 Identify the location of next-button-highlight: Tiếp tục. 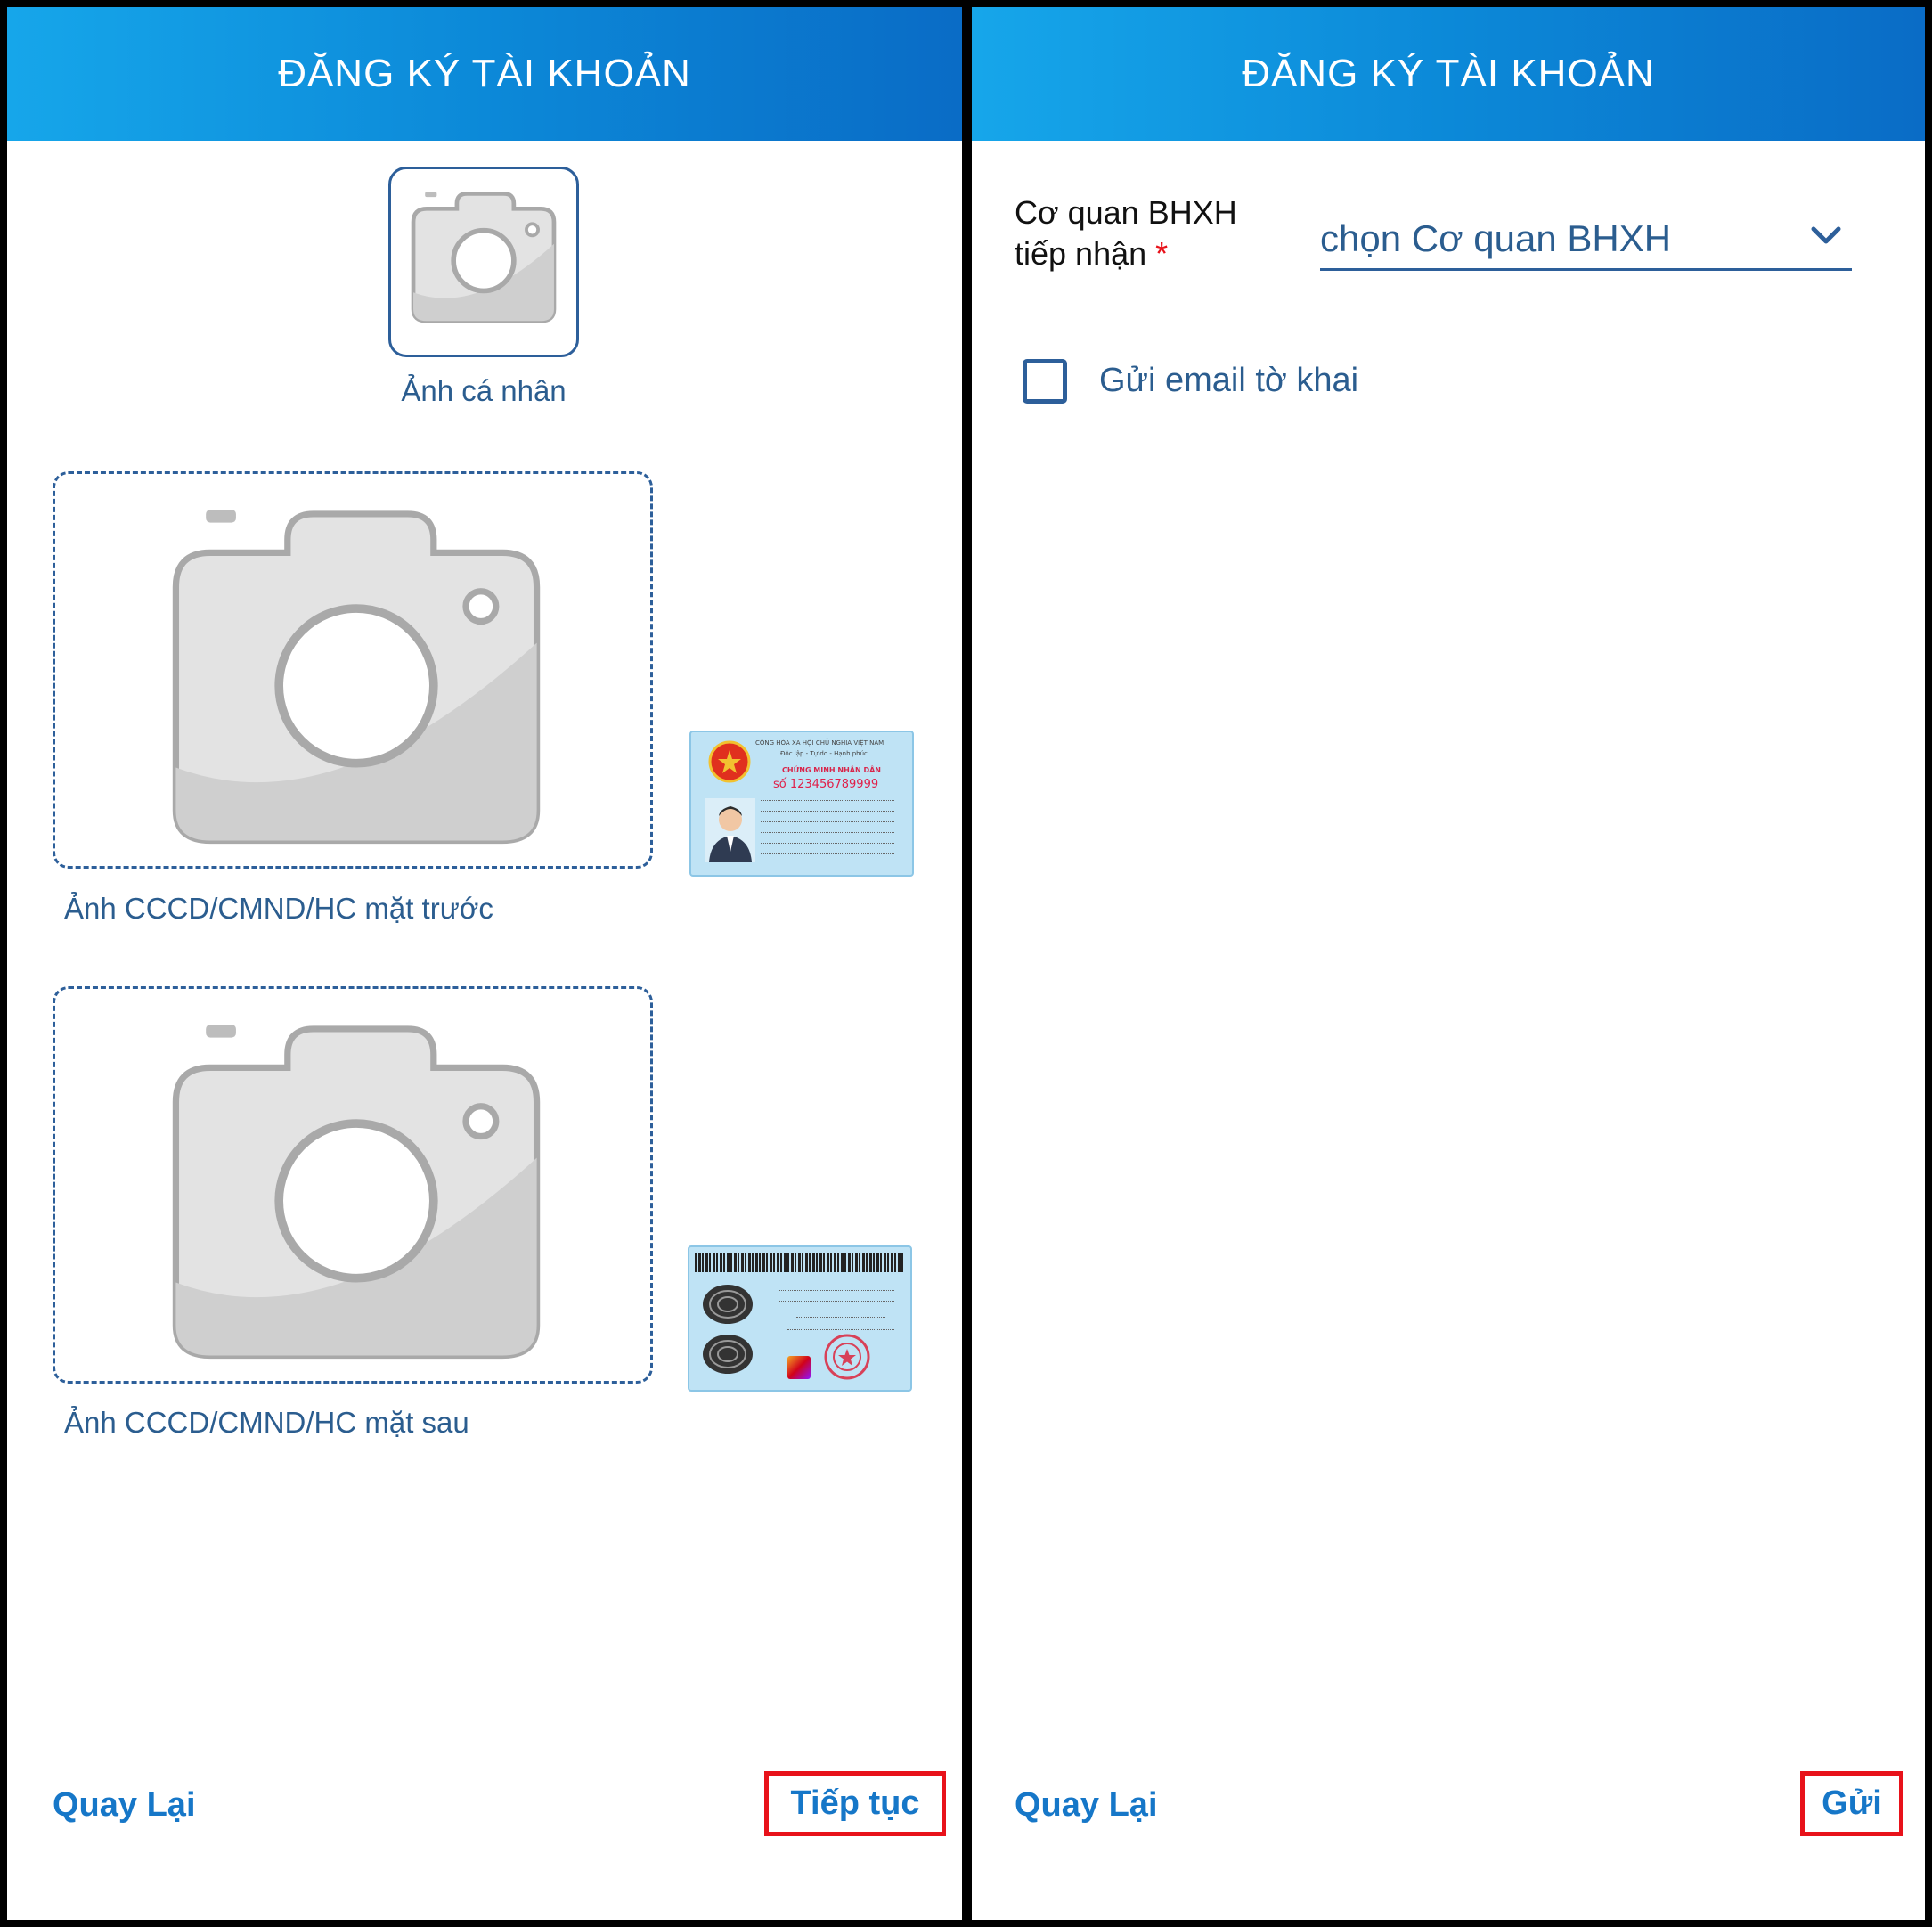
(855, 1804).